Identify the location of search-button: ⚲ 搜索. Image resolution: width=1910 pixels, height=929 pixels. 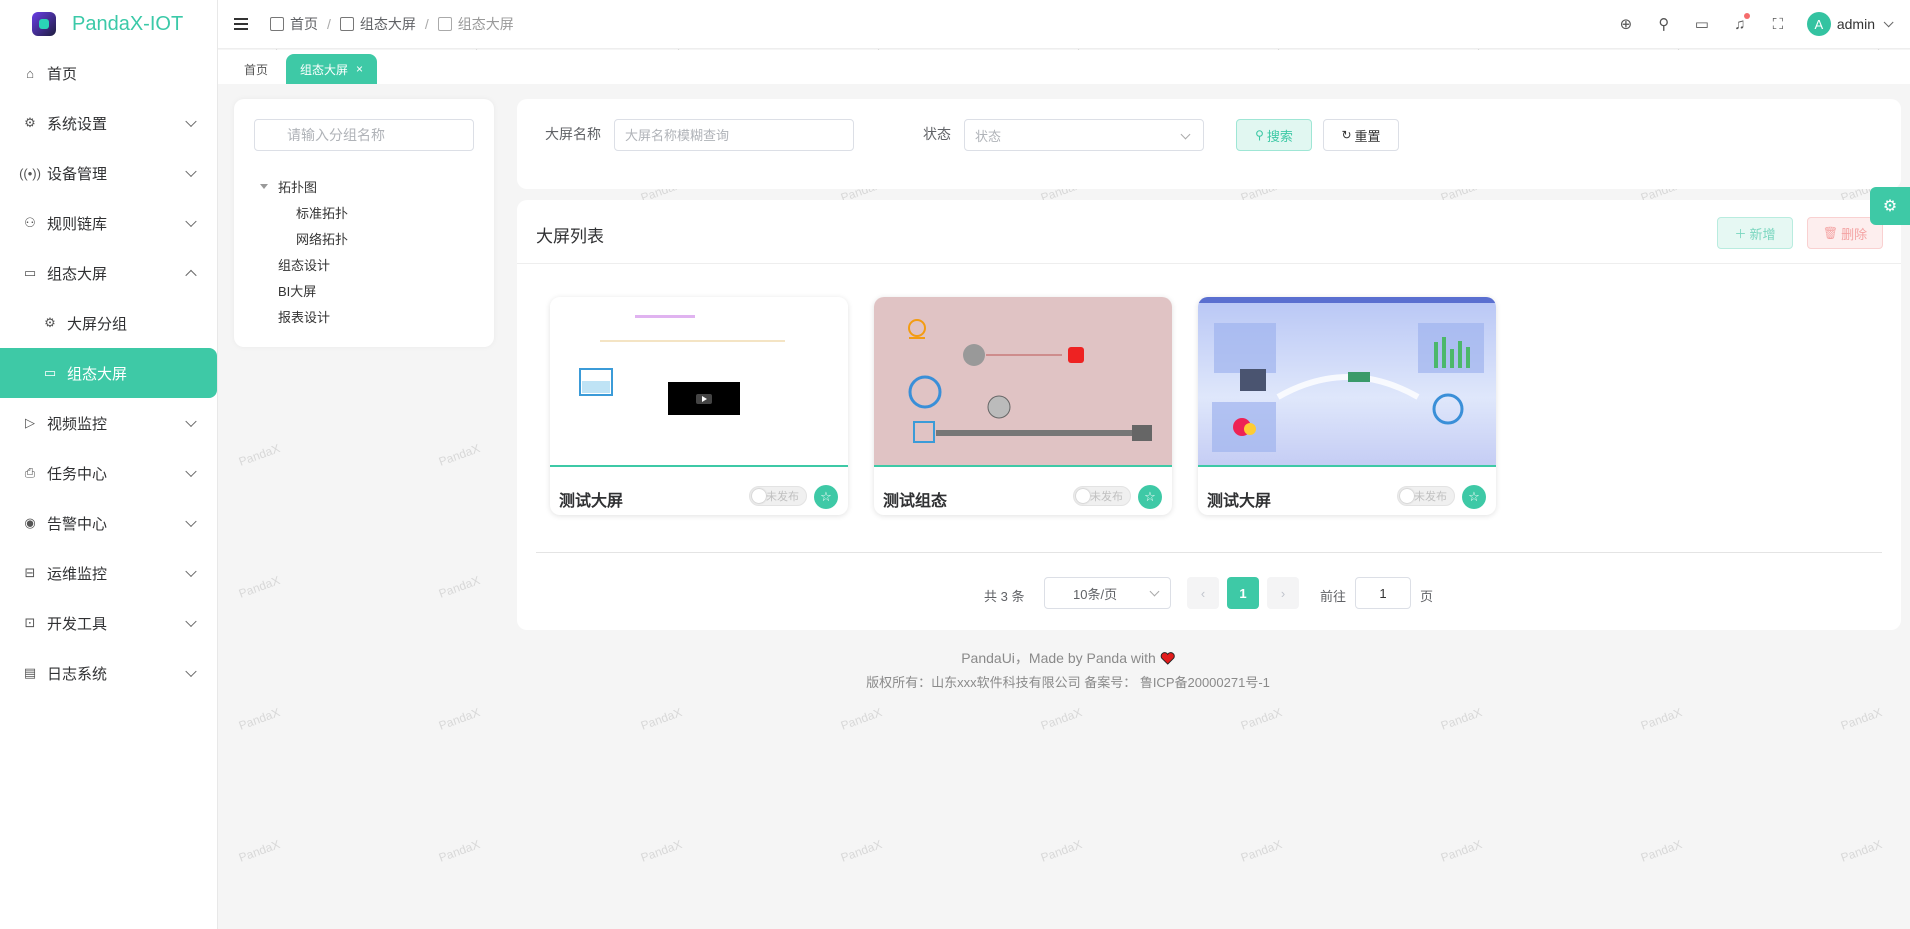
(1274, 135).